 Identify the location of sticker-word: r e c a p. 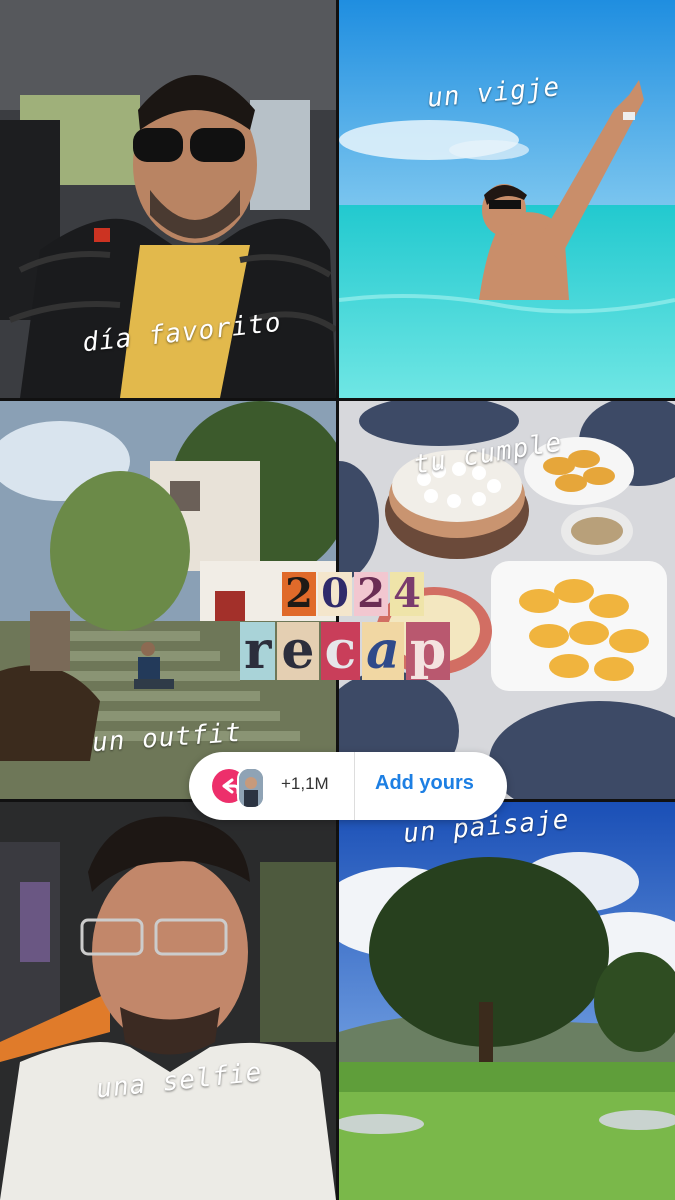
(345, 651).